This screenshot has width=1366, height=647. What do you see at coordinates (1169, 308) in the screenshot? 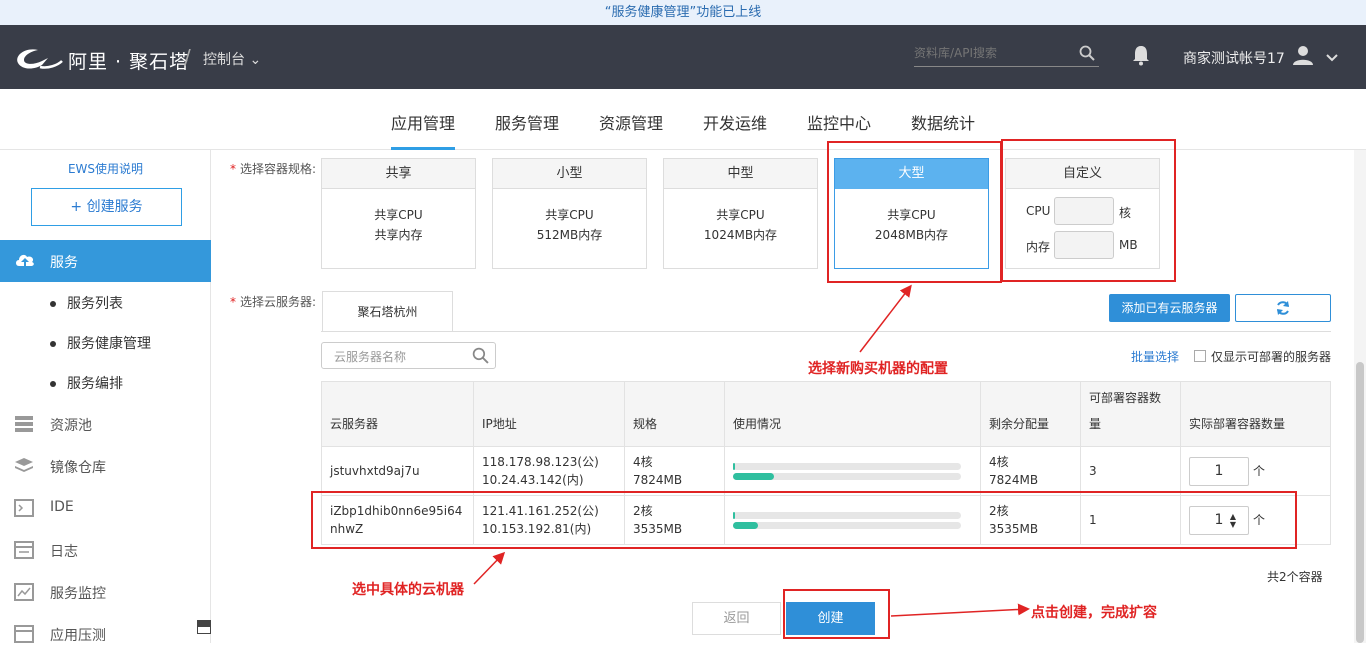
I see `add-existing-server-button: 添加已有云服务器` at bounding box center [1169, 308].